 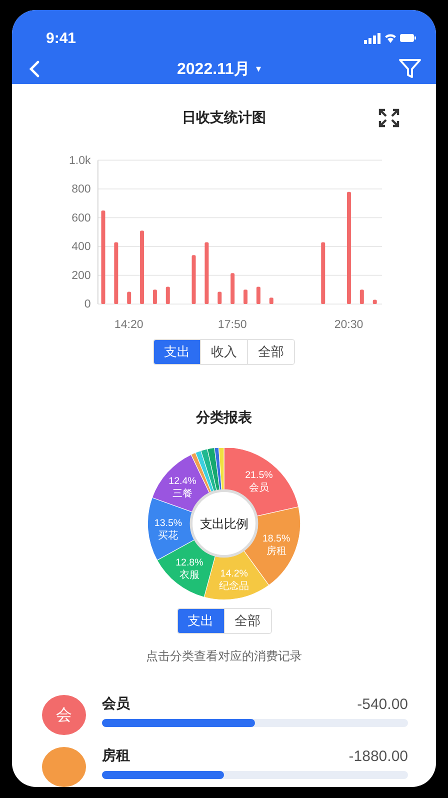 What do you see at coordinates (87, 304) in the screenshot?
I see `axis-label: 0` at bounding box center [87, 304].